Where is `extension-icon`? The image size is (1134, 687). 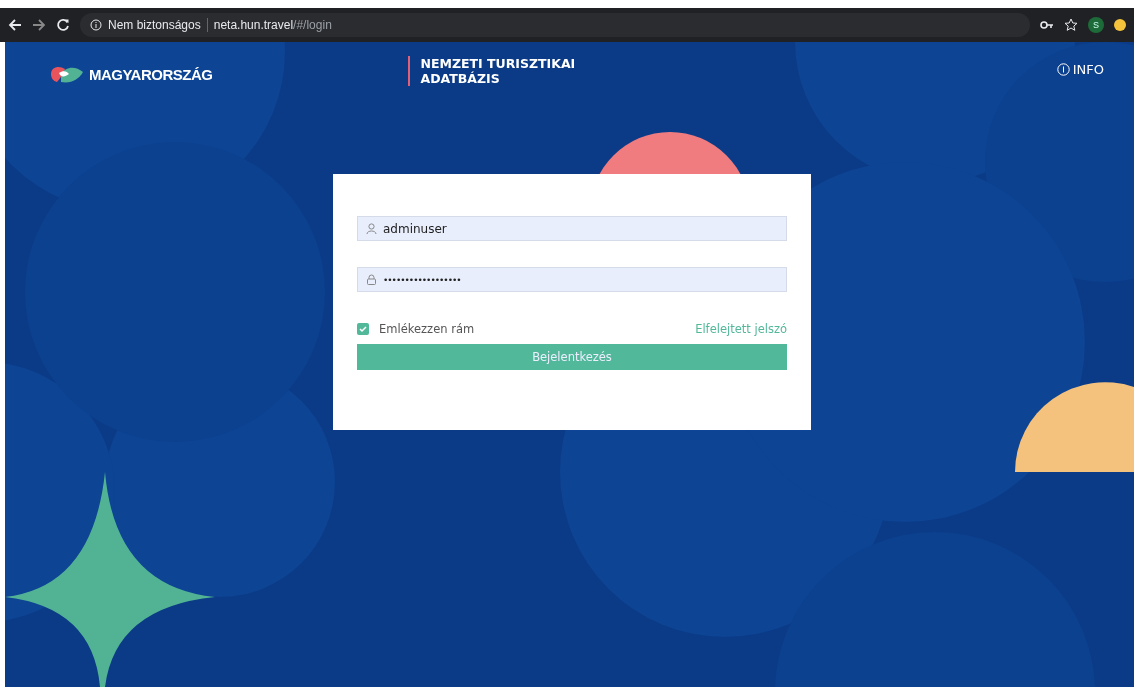
extension-icon is located at coordinates (1120, 25).